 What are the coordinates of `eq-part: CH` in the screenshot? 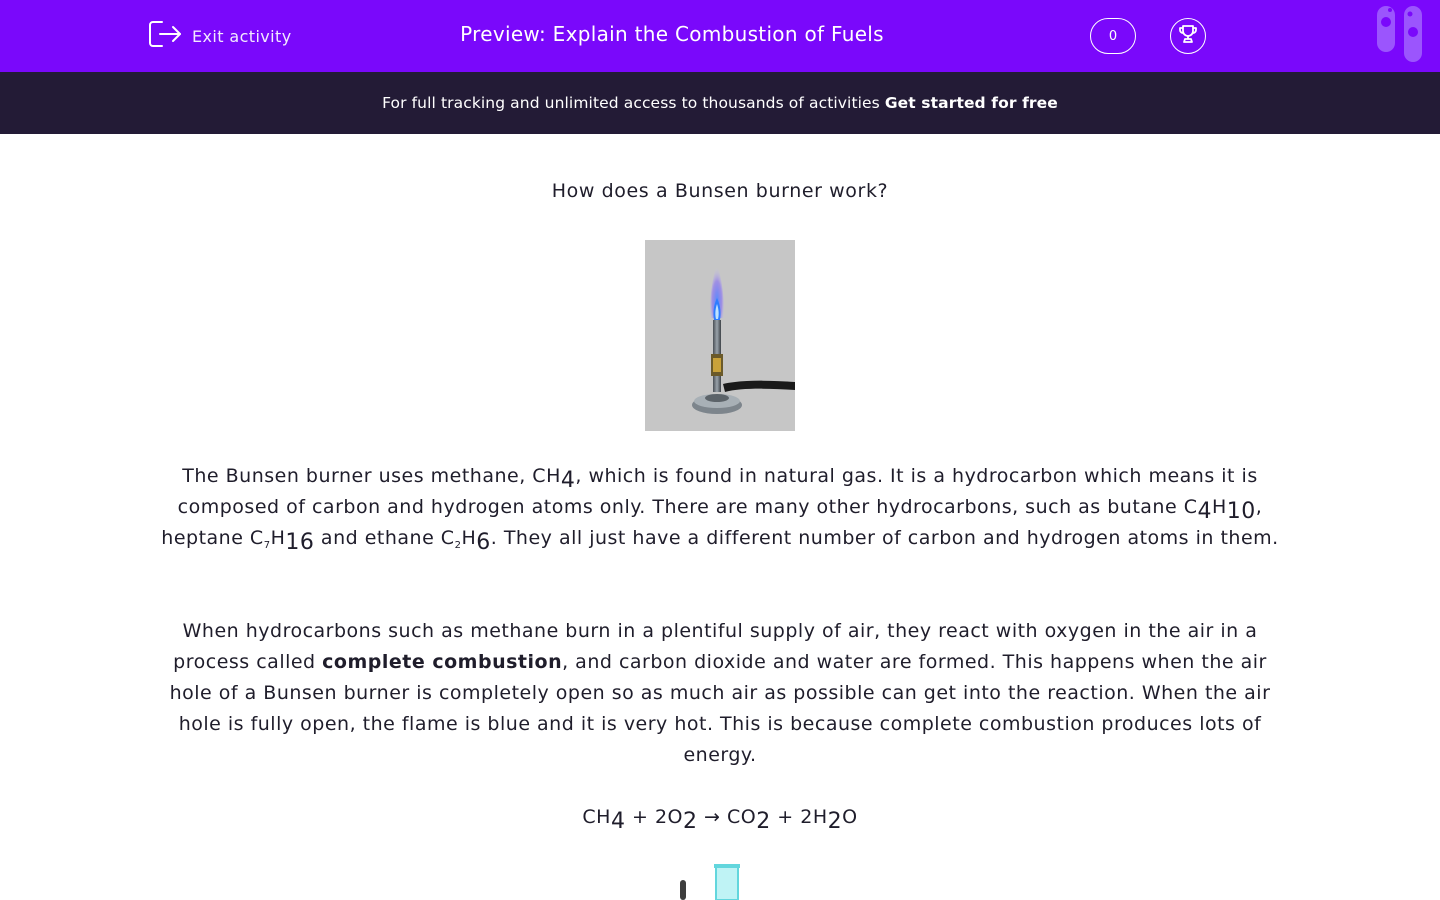 It's located at (596, 817).